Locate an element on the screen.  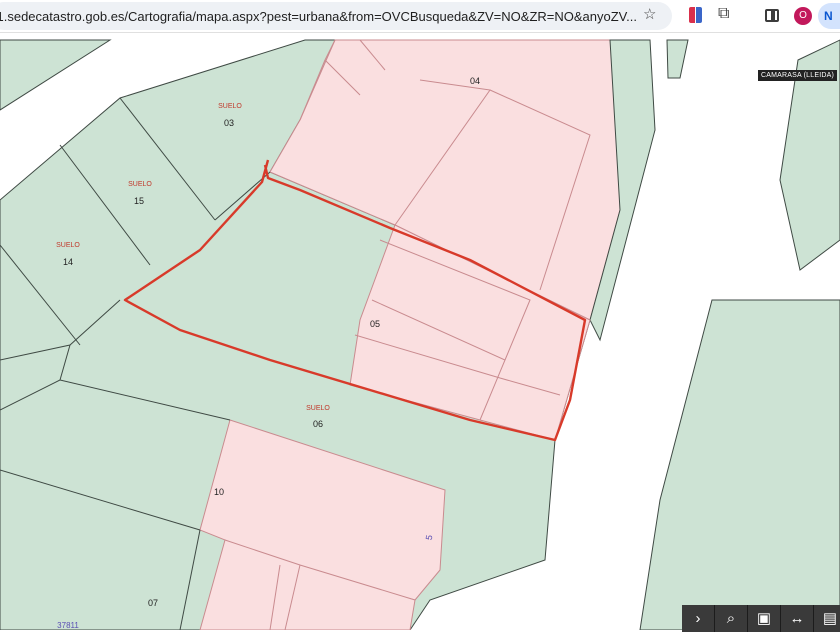
suelo-label-15: SUELO is located at coordinates (140, 184).